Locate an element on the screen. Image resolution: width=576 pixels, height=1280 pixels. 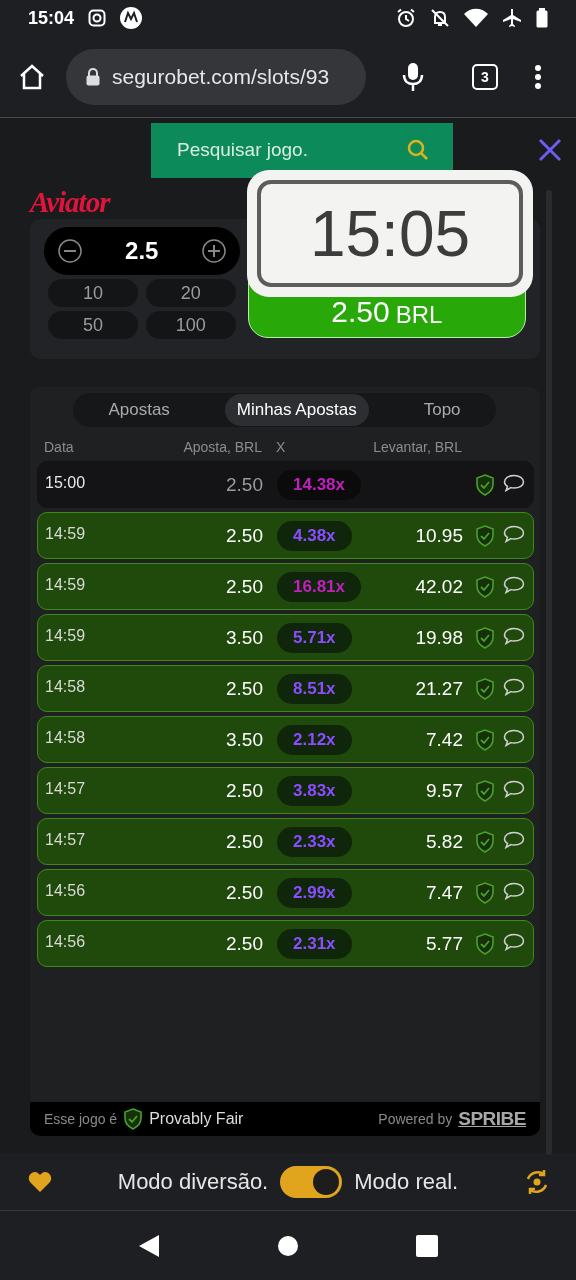
search-field: Pesquisar jogo. is located at coordinates (302, 150).